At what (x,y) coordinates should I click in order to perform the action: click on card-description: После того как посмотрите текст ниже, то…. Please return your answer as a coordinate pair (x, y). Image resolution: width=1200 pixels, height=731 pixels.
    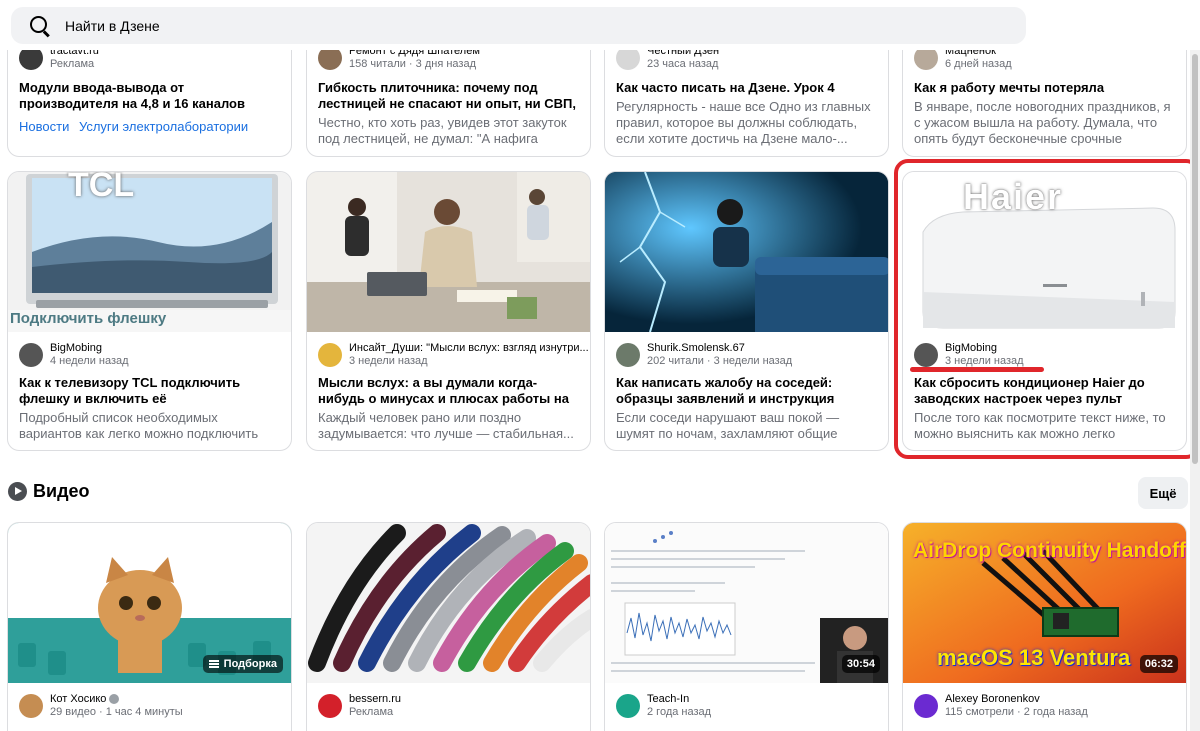
    Looking at the image, I should click on (1040, 425).